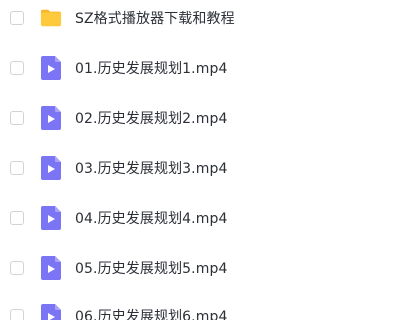  Describe the element at coordinates (151, 118) in the screenshot. I see `file-name: 02.历史发展规划2.mp4` at that location.